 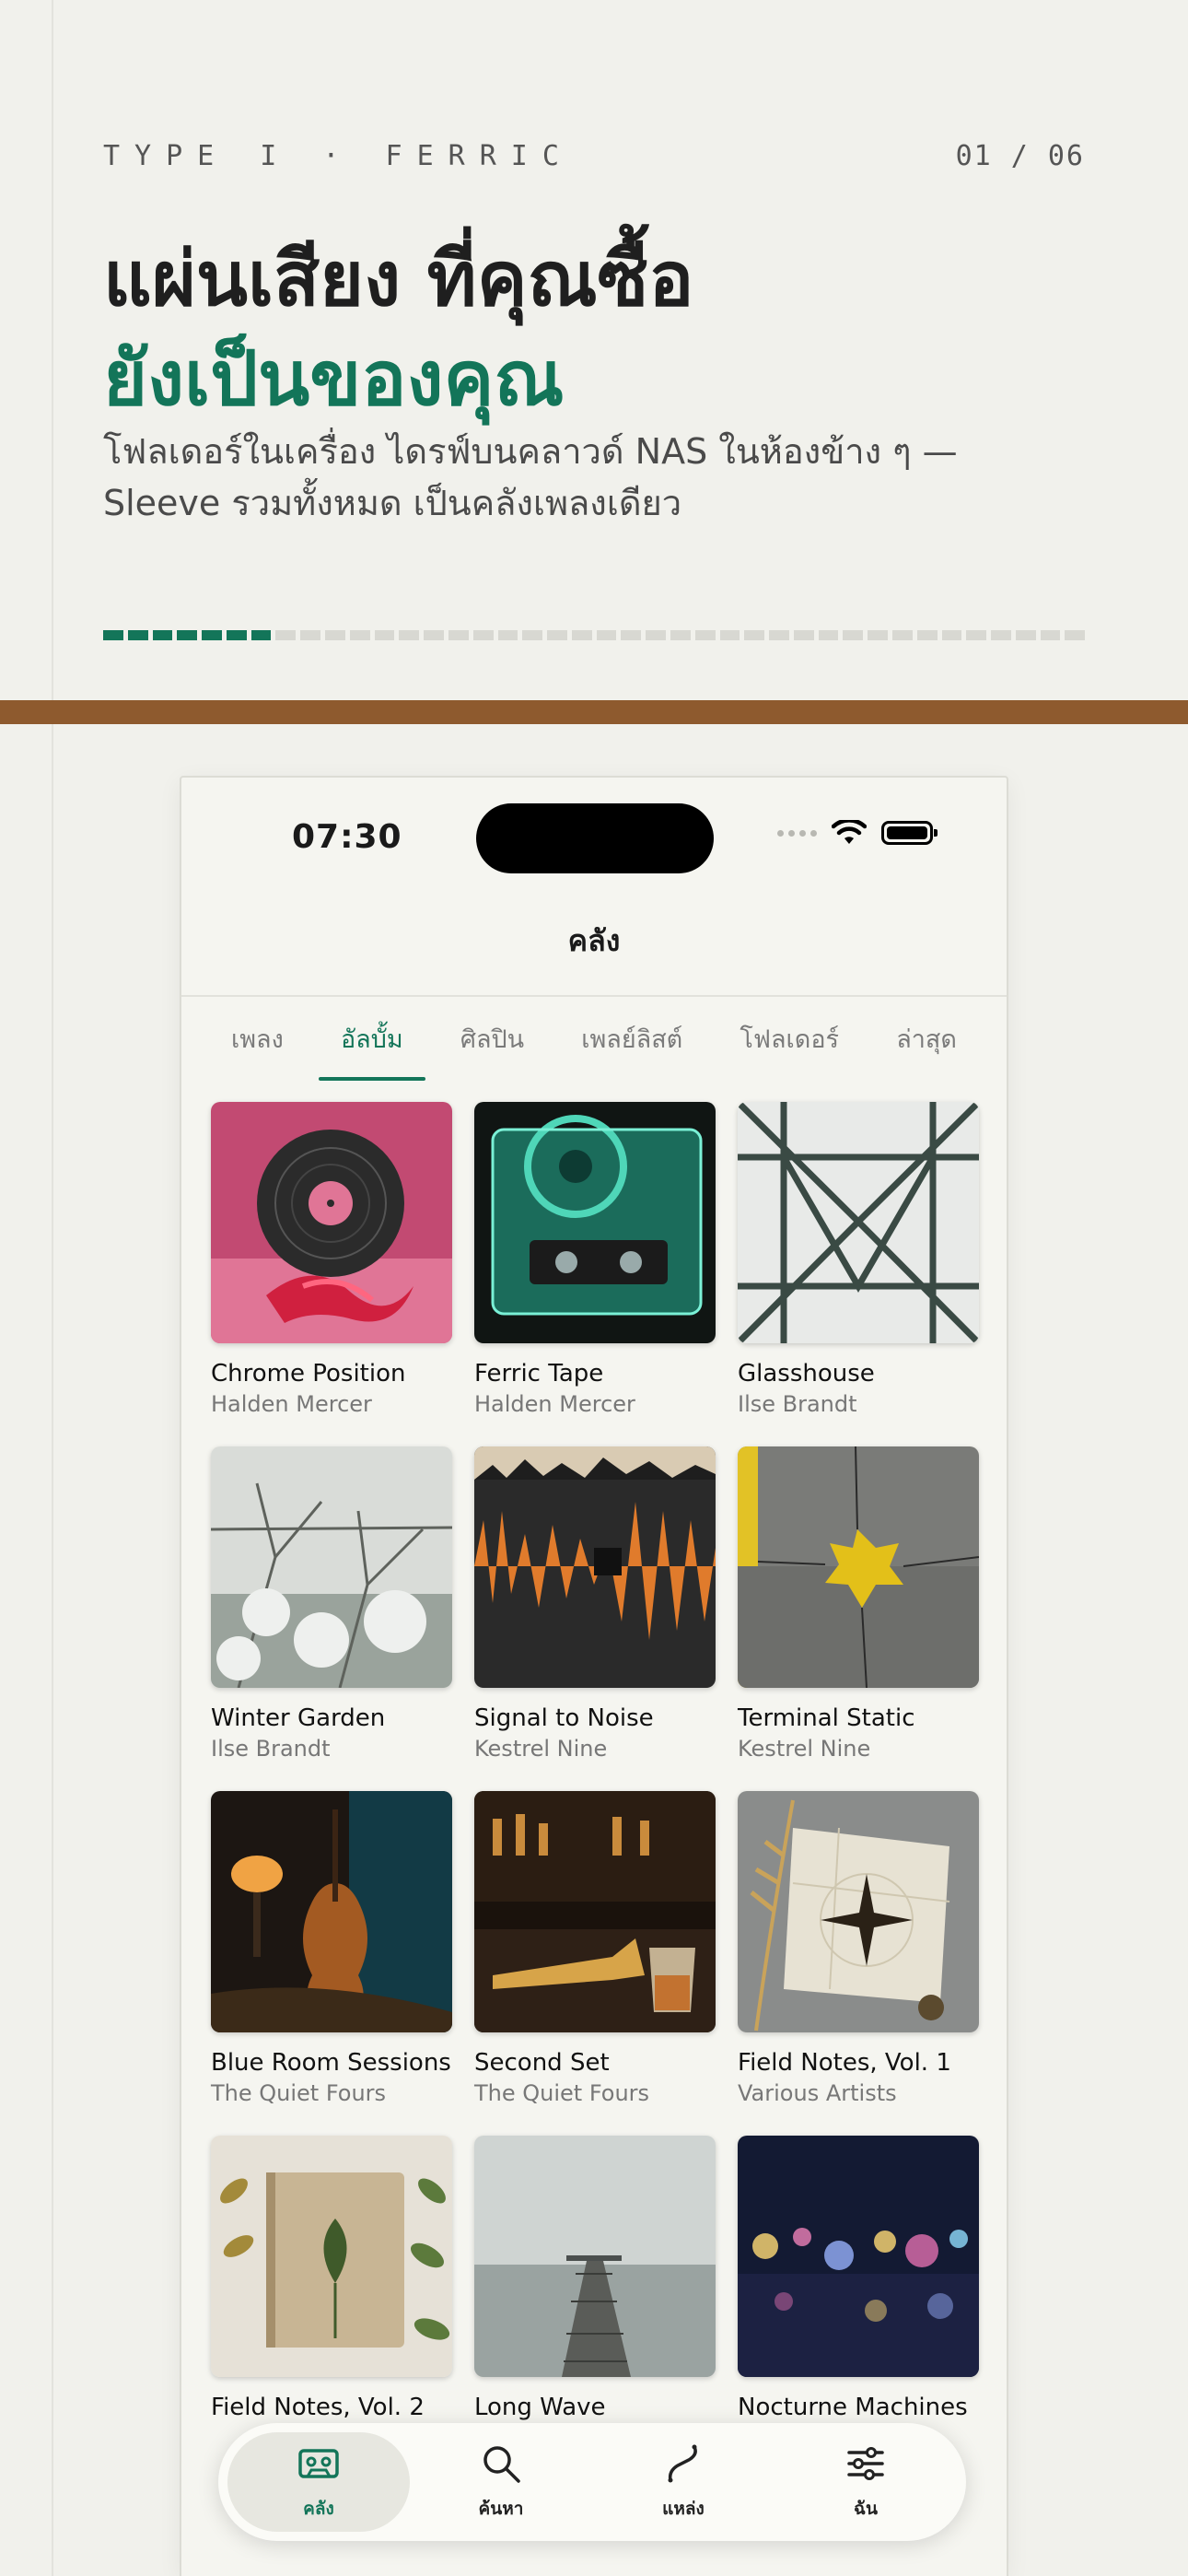 I want to click on album-card: Signal to Noise Kestrel Nine, so click(x=595, y=1618).